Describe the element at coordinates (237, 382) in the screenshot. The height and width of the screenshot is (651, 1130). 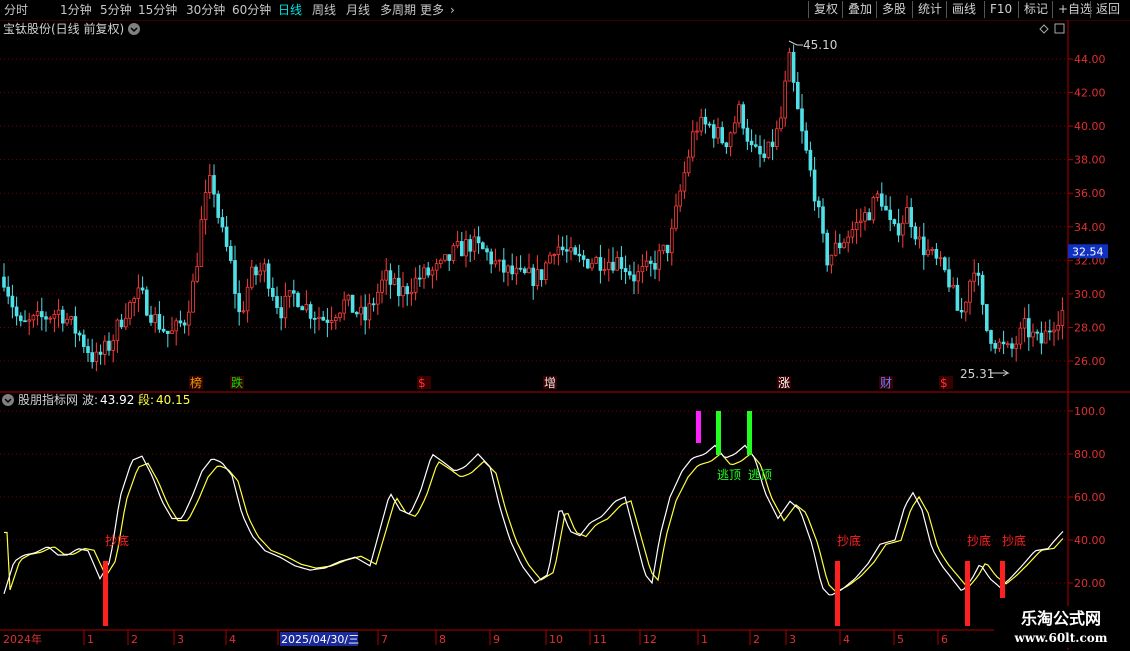
I see `event-marker: 跌` at that location.